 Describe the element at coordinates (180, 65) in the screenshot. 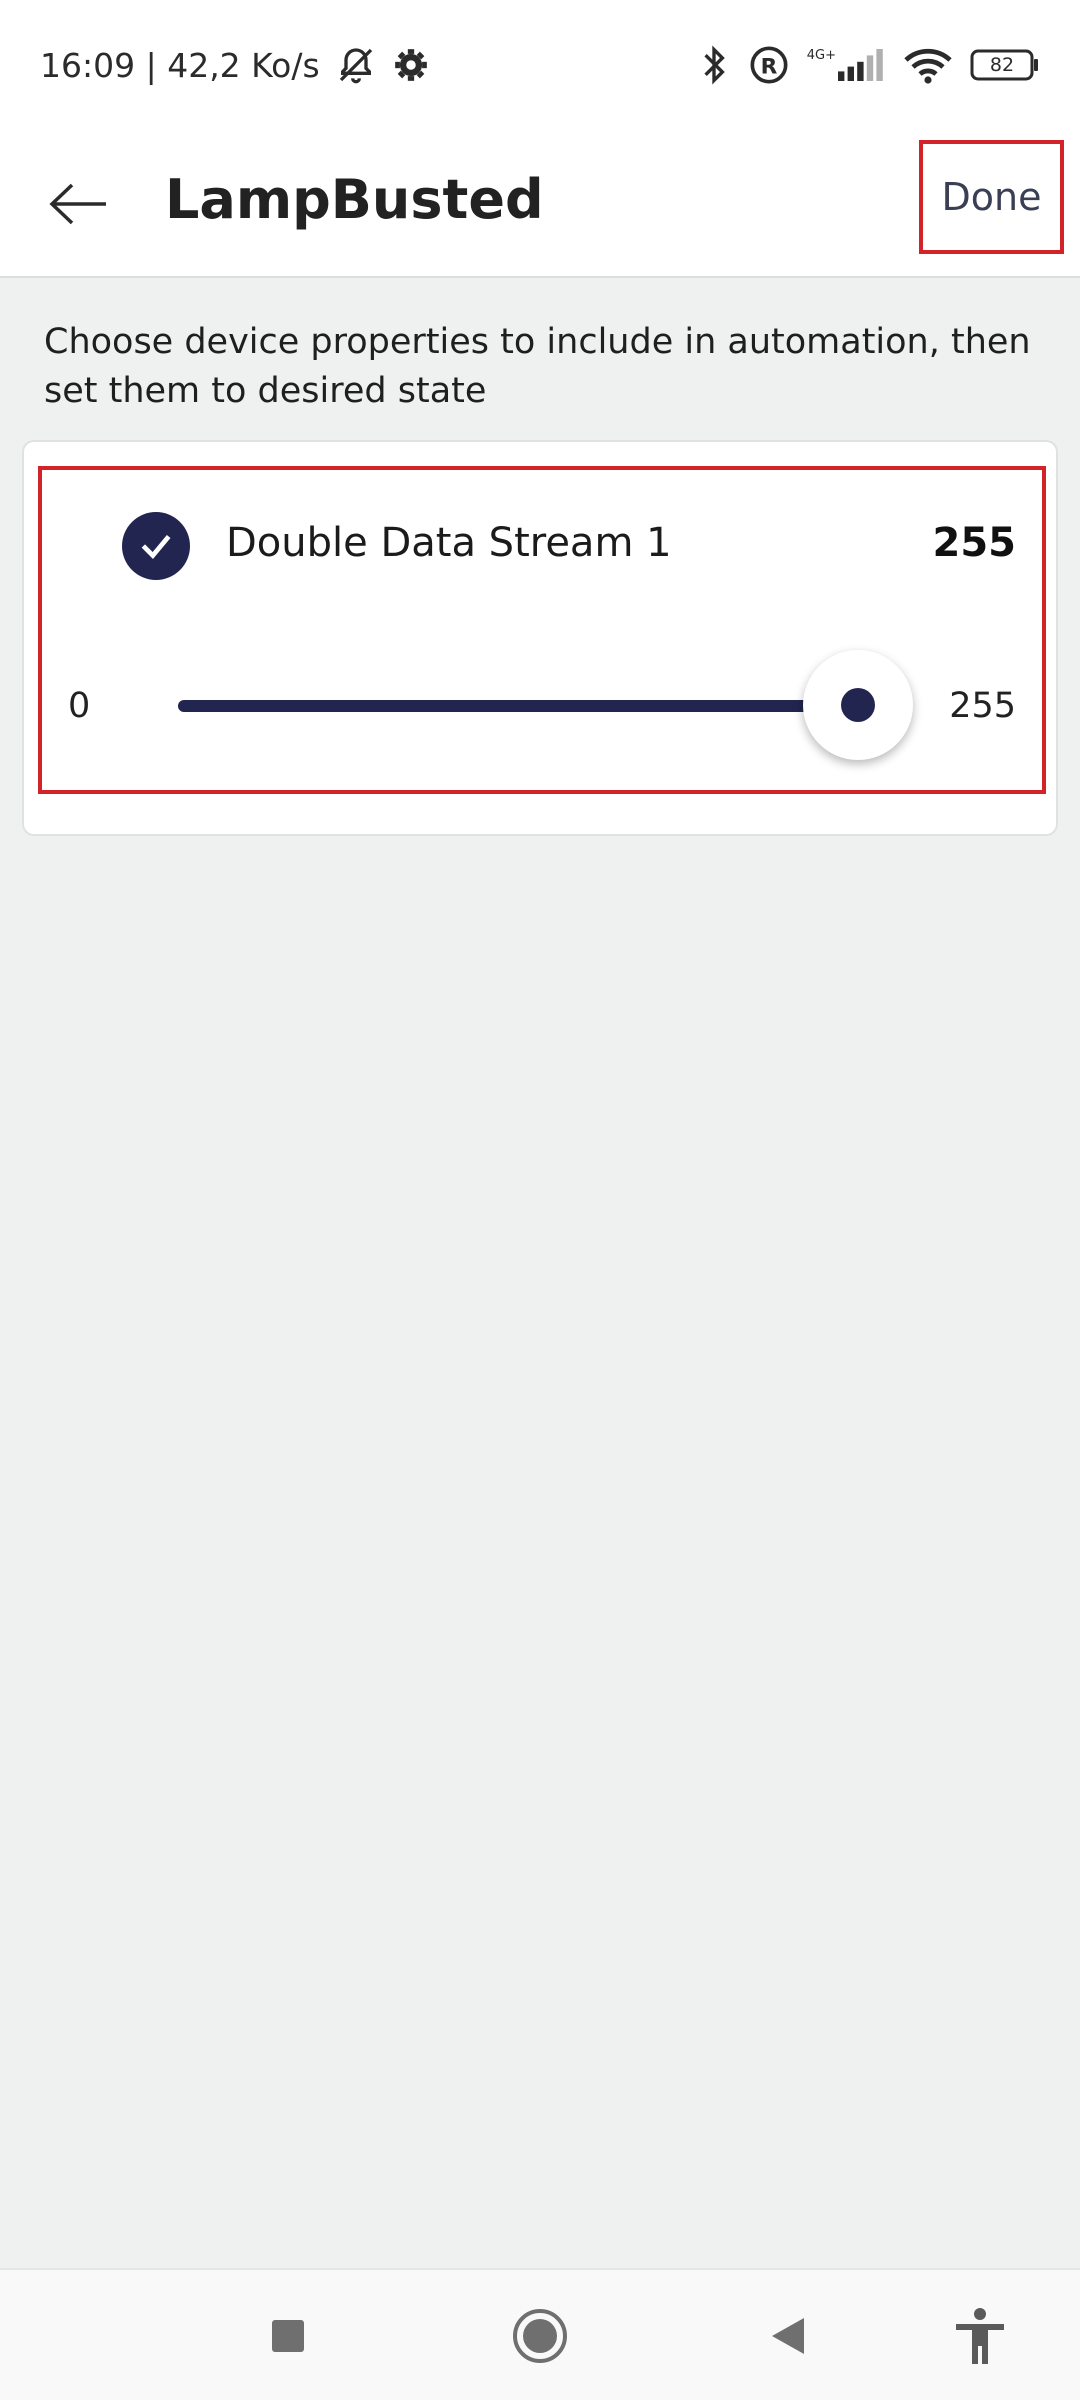

I see `status-time-speed: 16:09 | 42,2 Ko/s` at that location.